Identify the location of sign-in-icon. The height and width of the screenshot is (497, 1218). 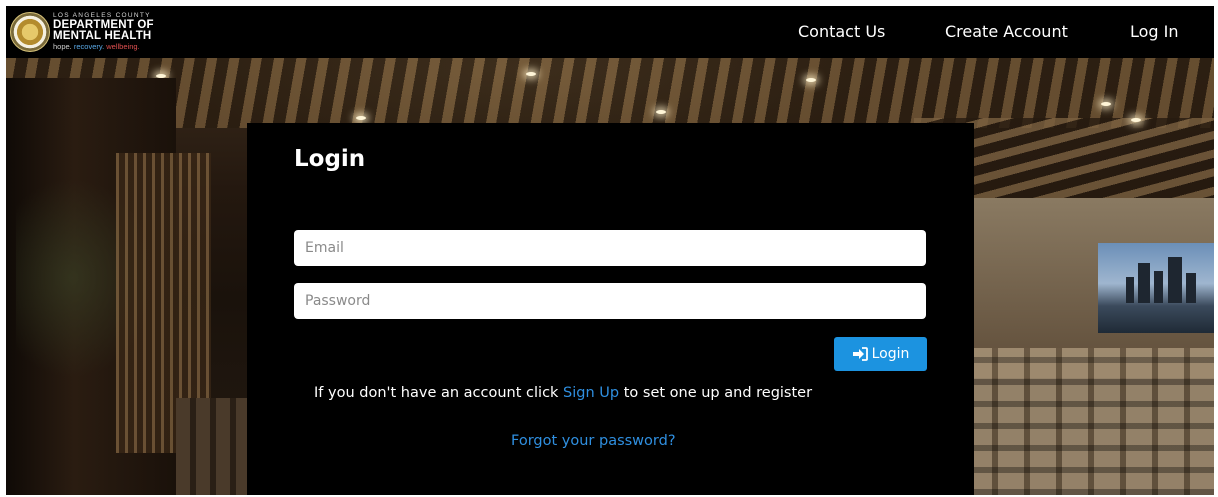
(860, 354).